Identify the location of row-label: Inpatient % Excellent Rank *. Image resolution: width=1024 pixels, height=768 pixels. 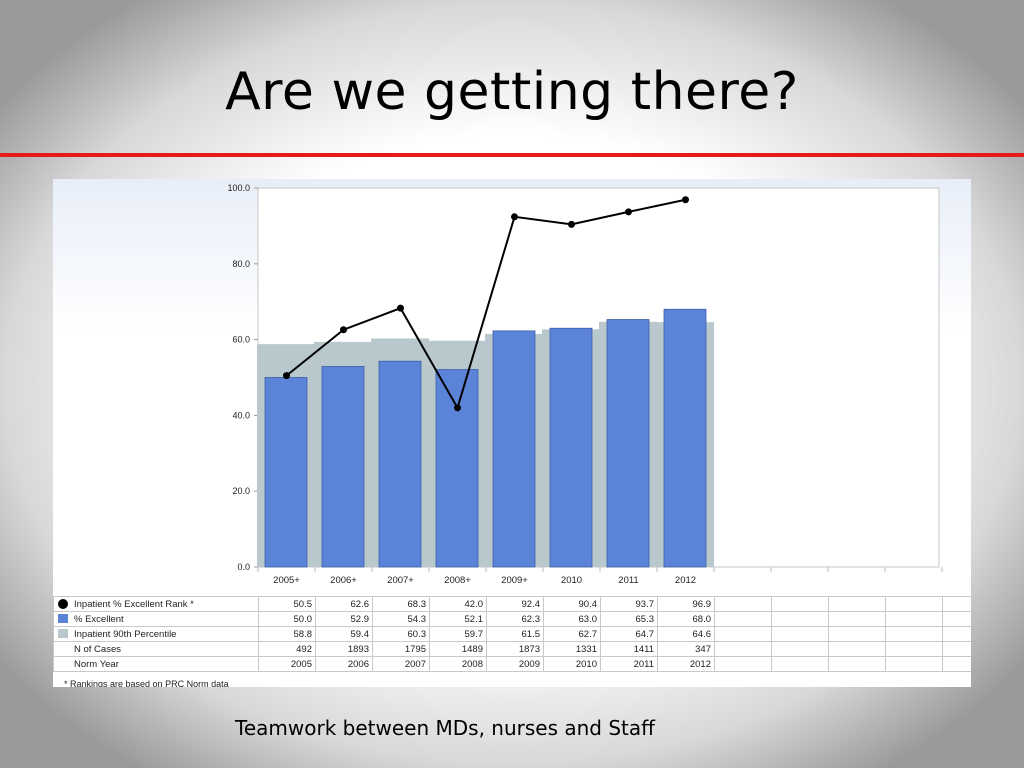
(156, 604).